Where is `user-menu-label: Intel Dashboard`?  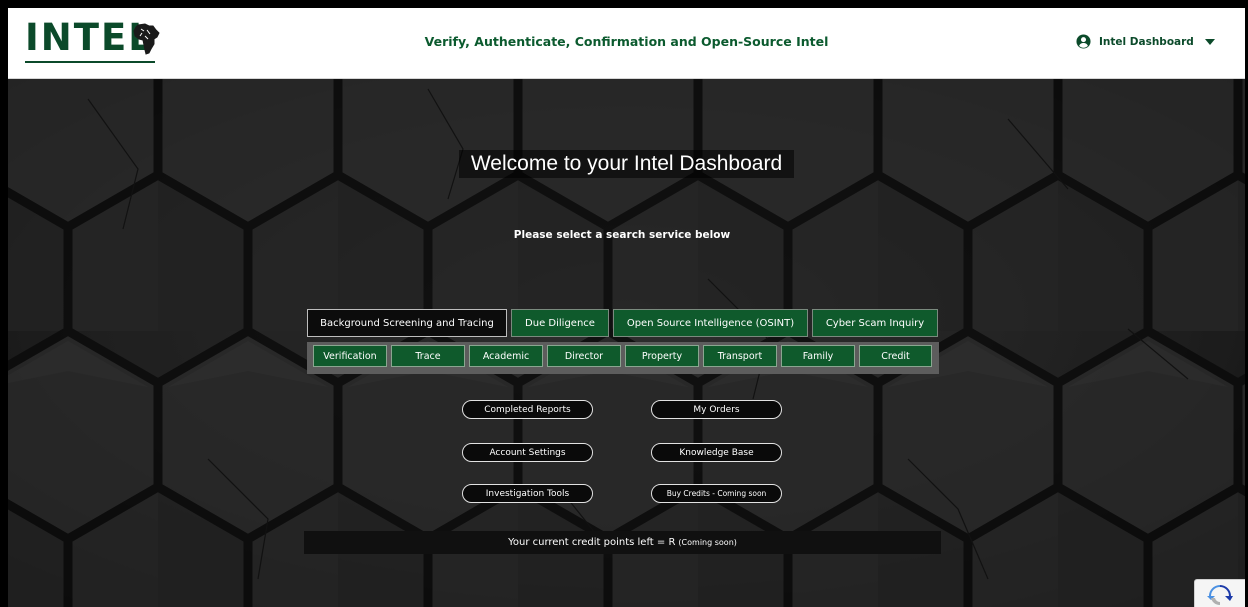 user-menu-label: Intel Dashboard is located at coordinates (1146, 41).